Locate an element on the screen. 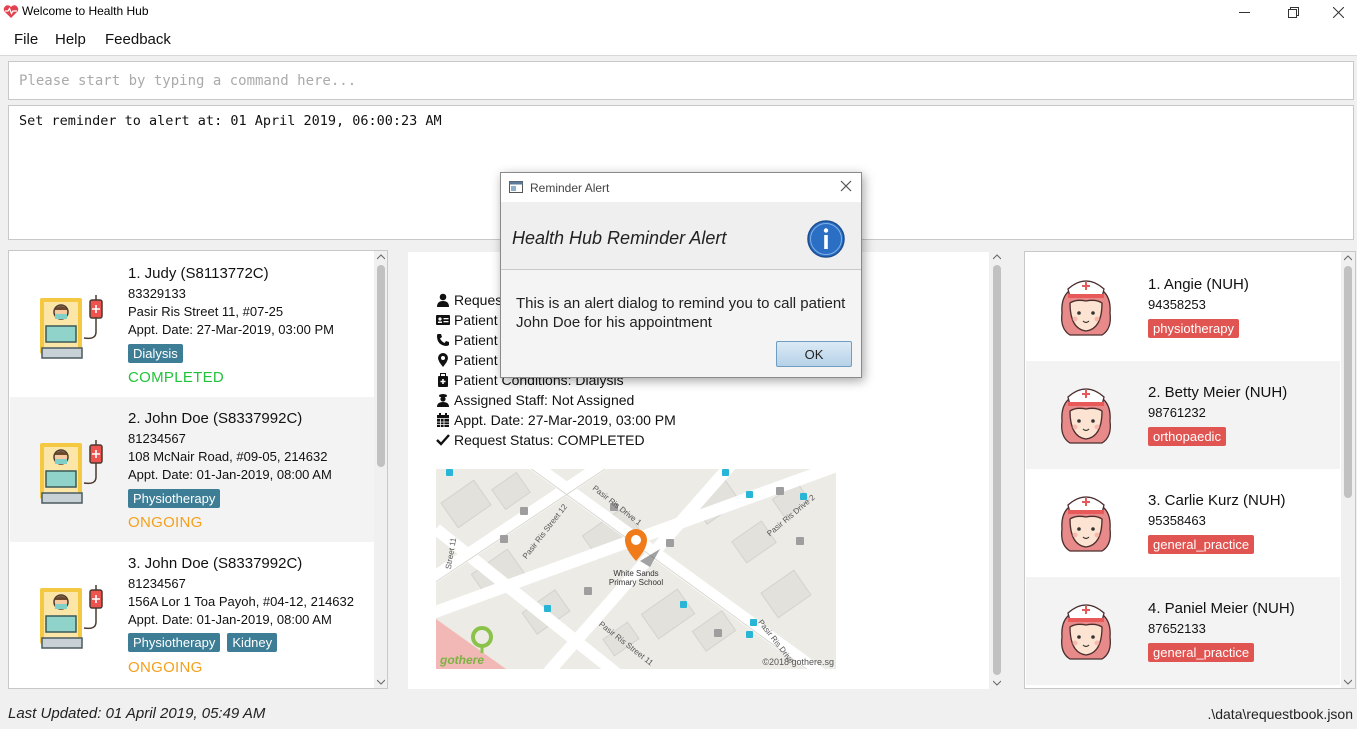 Image resolution: width=1357 pixels, height=729 pixels. menu-help: Help is located at coordinates (70, 39).